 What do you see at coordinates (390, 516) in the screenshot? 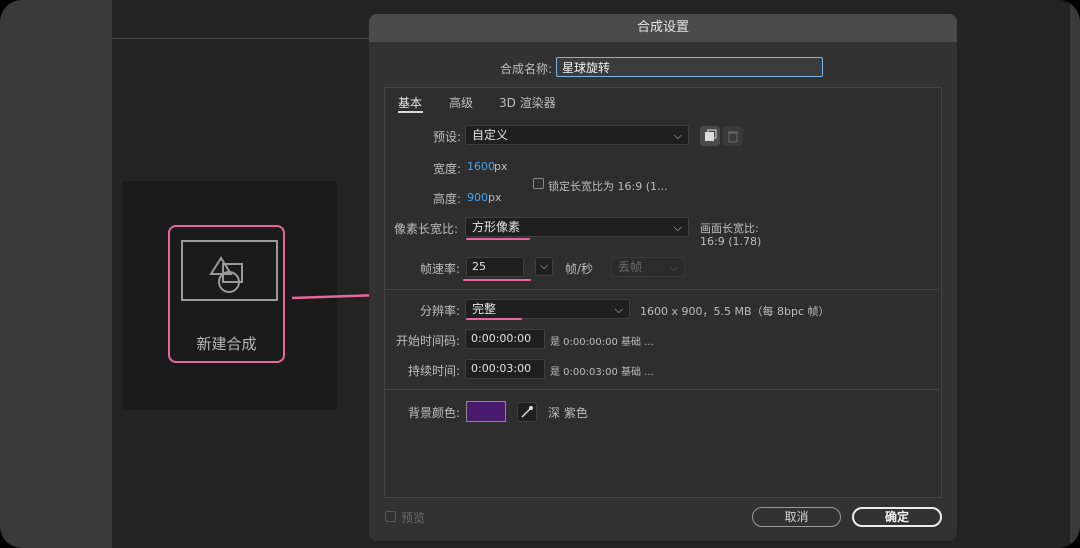
I see `preview-checkbox` at bounding box center [390, 516].